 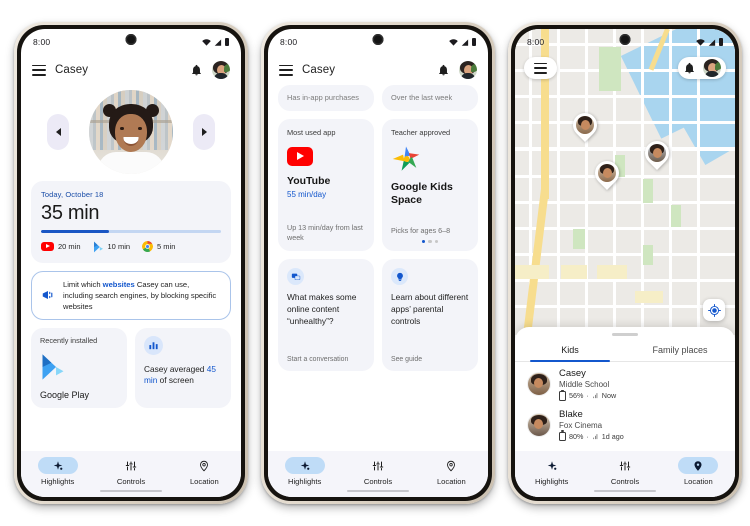 What do you see at coordinates (698, 481) in the screenshot?
I see `nav-label-location: Location` at bounding box center [698, 481].